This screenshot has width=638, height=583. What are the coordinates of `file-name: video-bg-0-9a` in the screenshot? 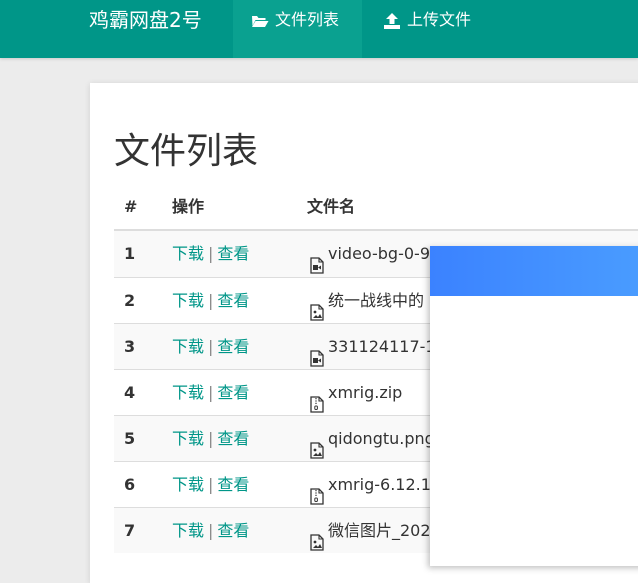 It's located at (384, 253).